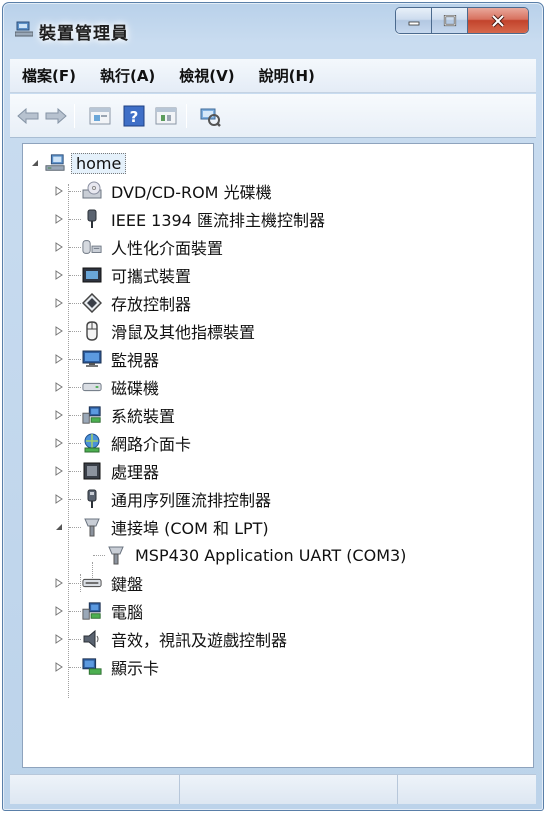 The width and height of the screenshot is (546, 813). Describe the element at coordinates (107, 387) in the screenshot. I see `tree-item-disk: 磁碟機` at that location.